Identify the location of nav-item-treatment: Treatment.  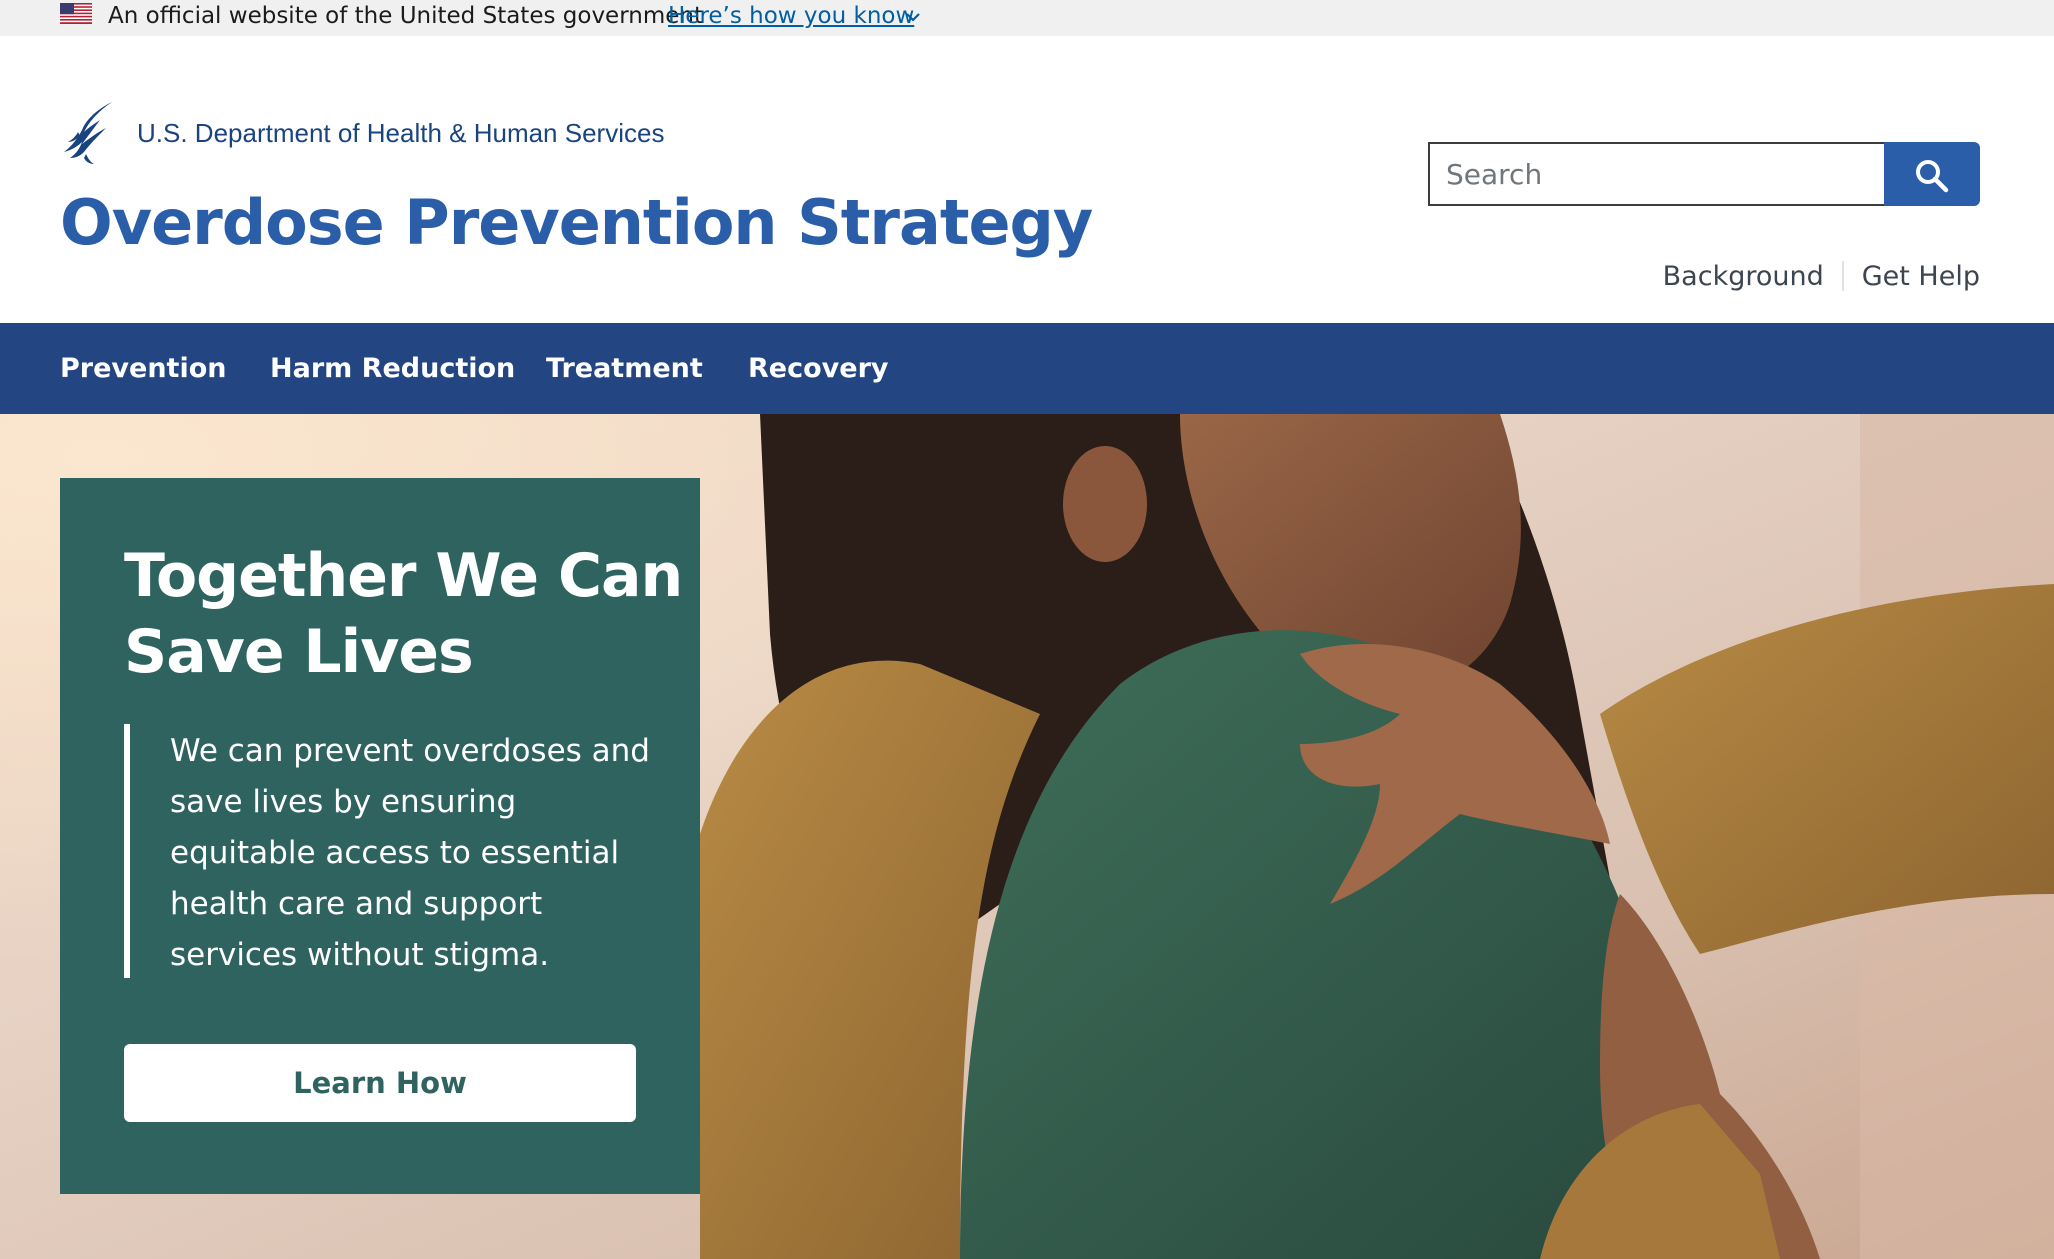
(624, 368).